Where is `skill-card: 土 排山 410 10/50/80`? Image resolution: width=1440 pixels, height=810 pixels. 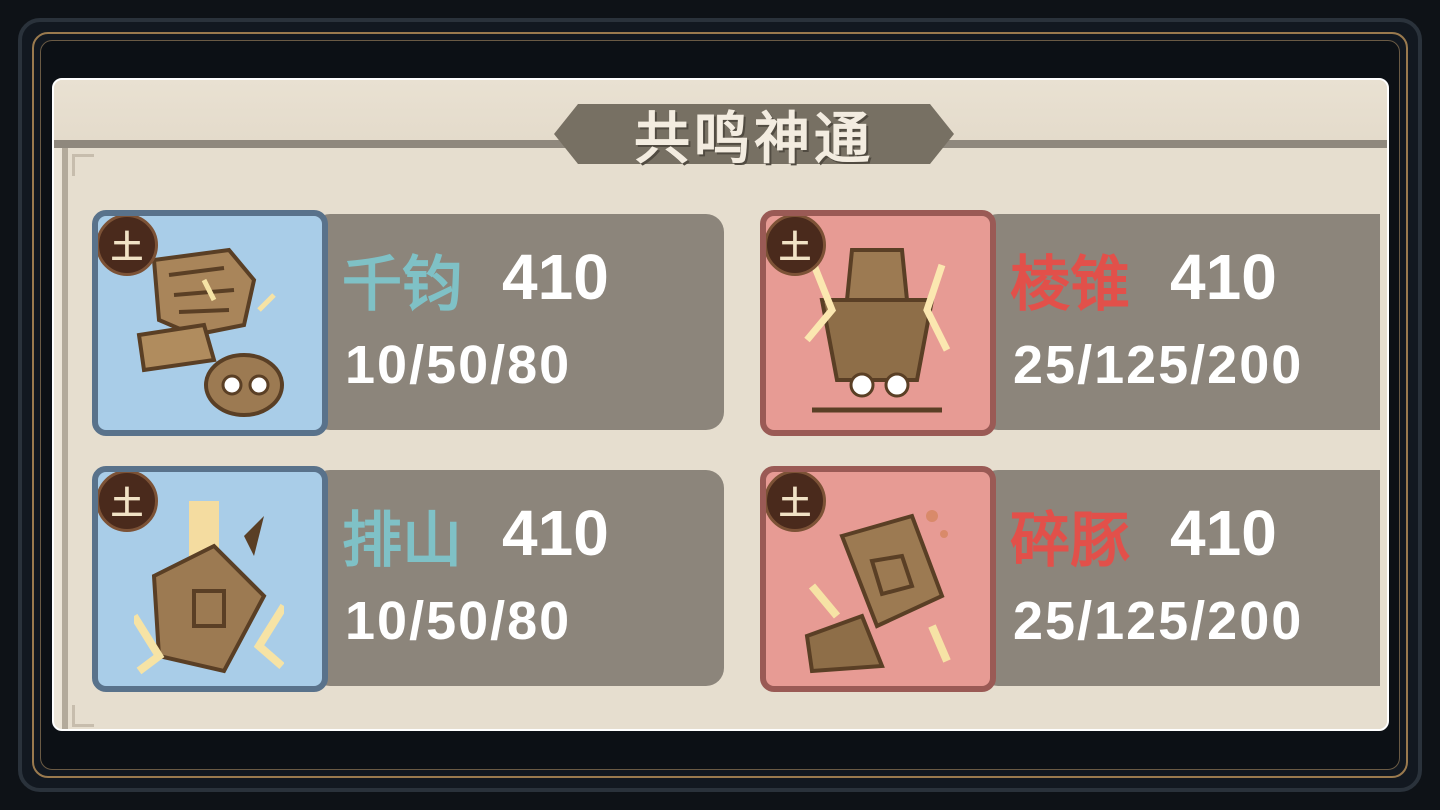 skill-card: 土 排山 410 10/50/80 is located at coordinates (412, 579).